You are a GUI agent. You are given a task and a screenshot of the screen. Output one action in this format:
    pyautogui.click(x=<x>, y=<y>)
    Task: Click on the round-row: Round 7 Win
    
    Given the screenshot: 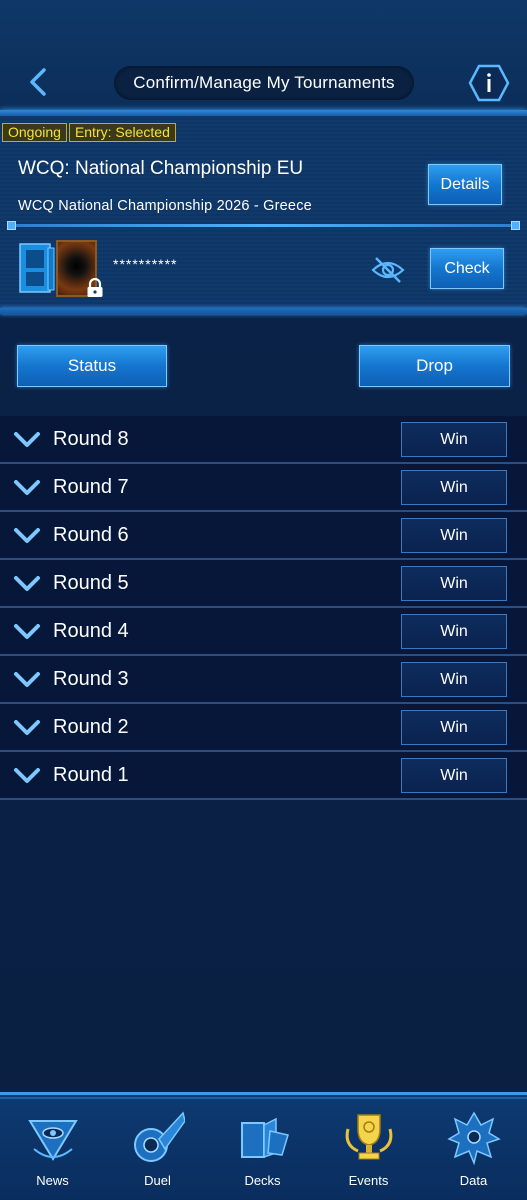 What is the action you would take?
    pyautogui.click(x=263, y=488)
    